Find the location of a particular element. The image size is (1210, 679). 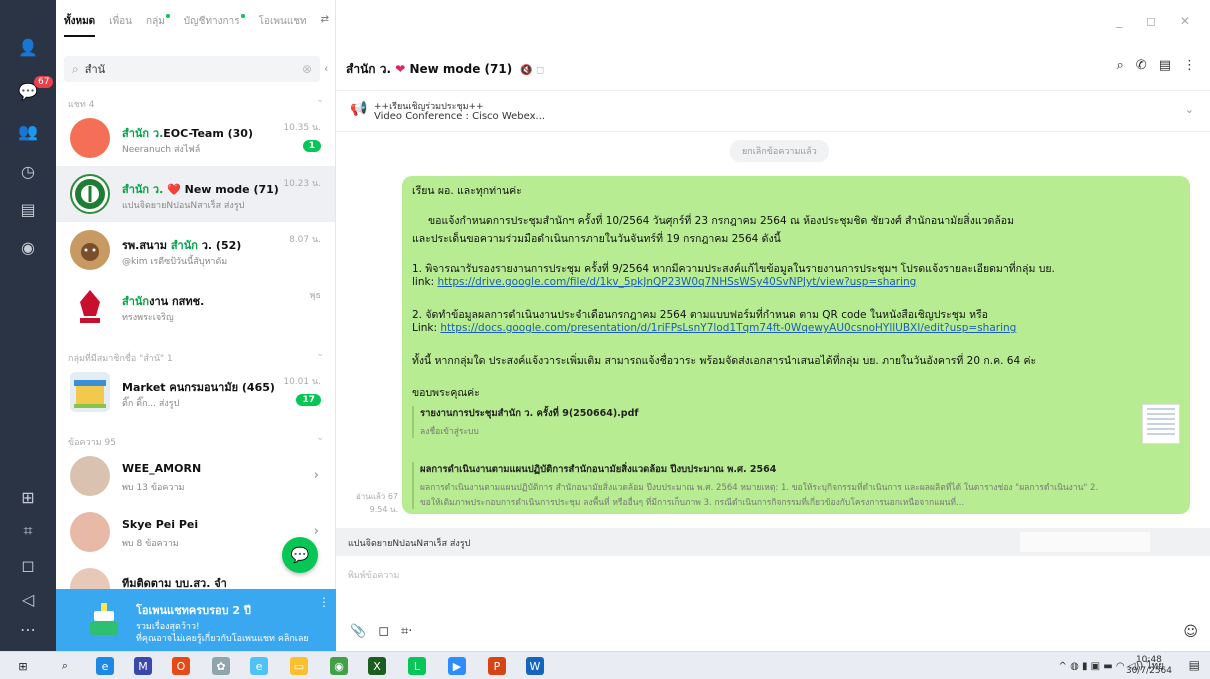

screenshot-icon: ⌗· is located at coordinates (406, 631).